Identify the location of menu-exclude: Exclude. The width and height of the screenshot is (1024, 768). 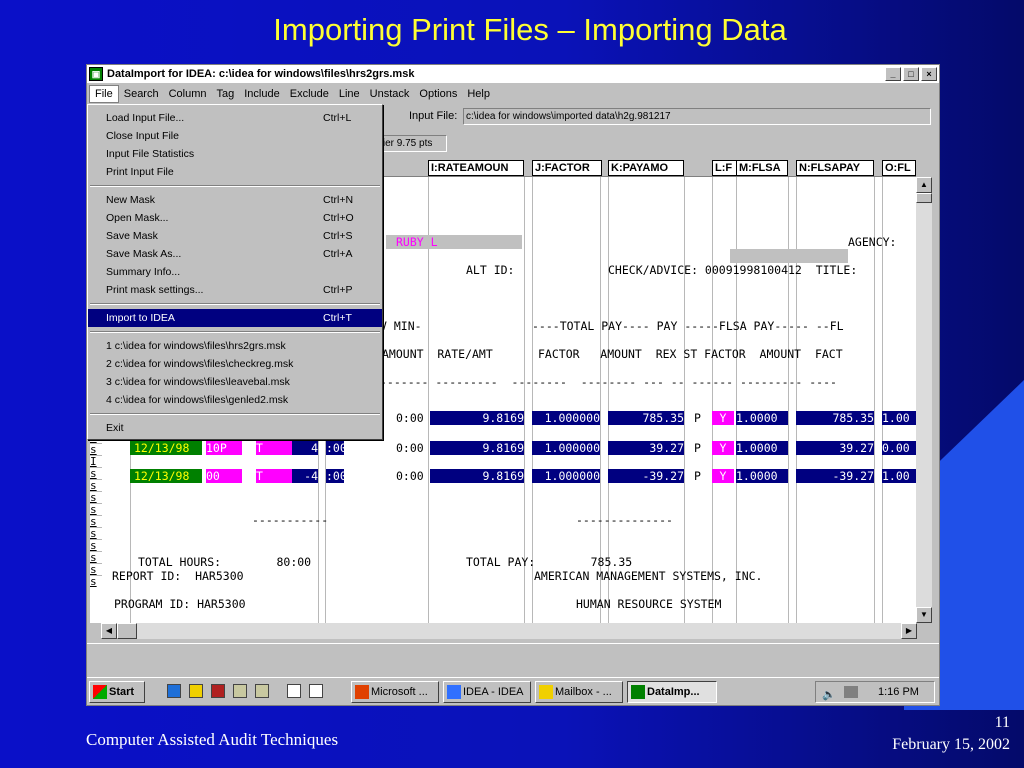
(309, 94).